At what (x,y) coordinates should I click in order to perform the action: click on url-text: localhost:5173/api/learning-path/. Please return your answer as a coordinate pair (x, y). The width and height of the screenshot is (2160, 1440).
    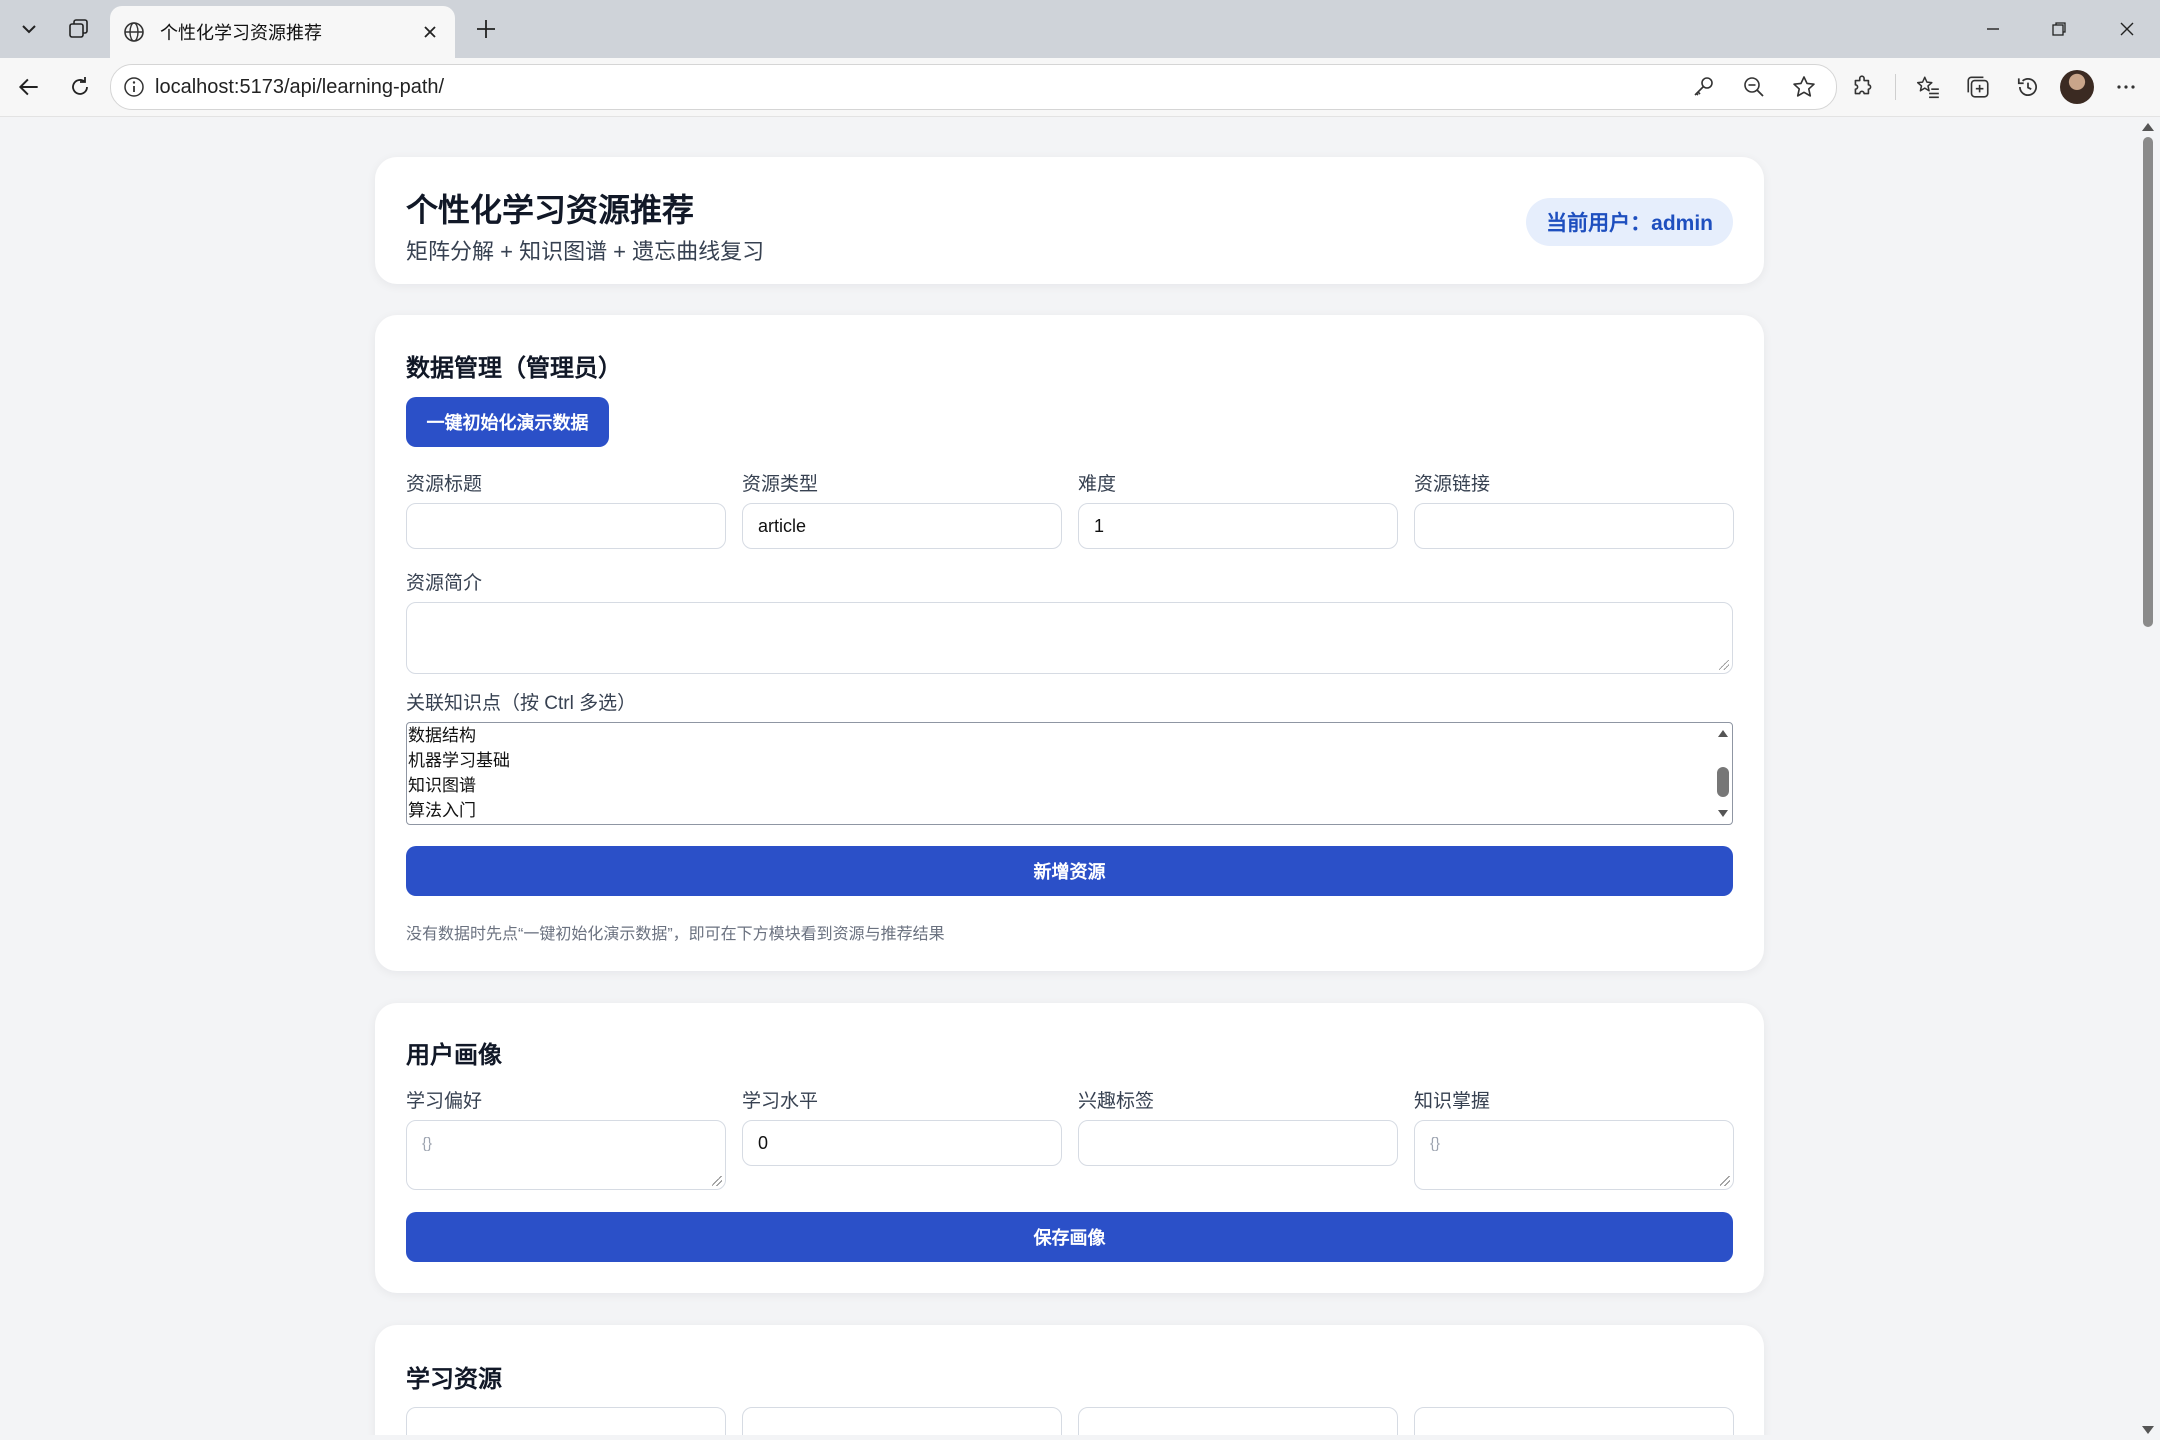
    Looking at the image, I should click on (300, 86).